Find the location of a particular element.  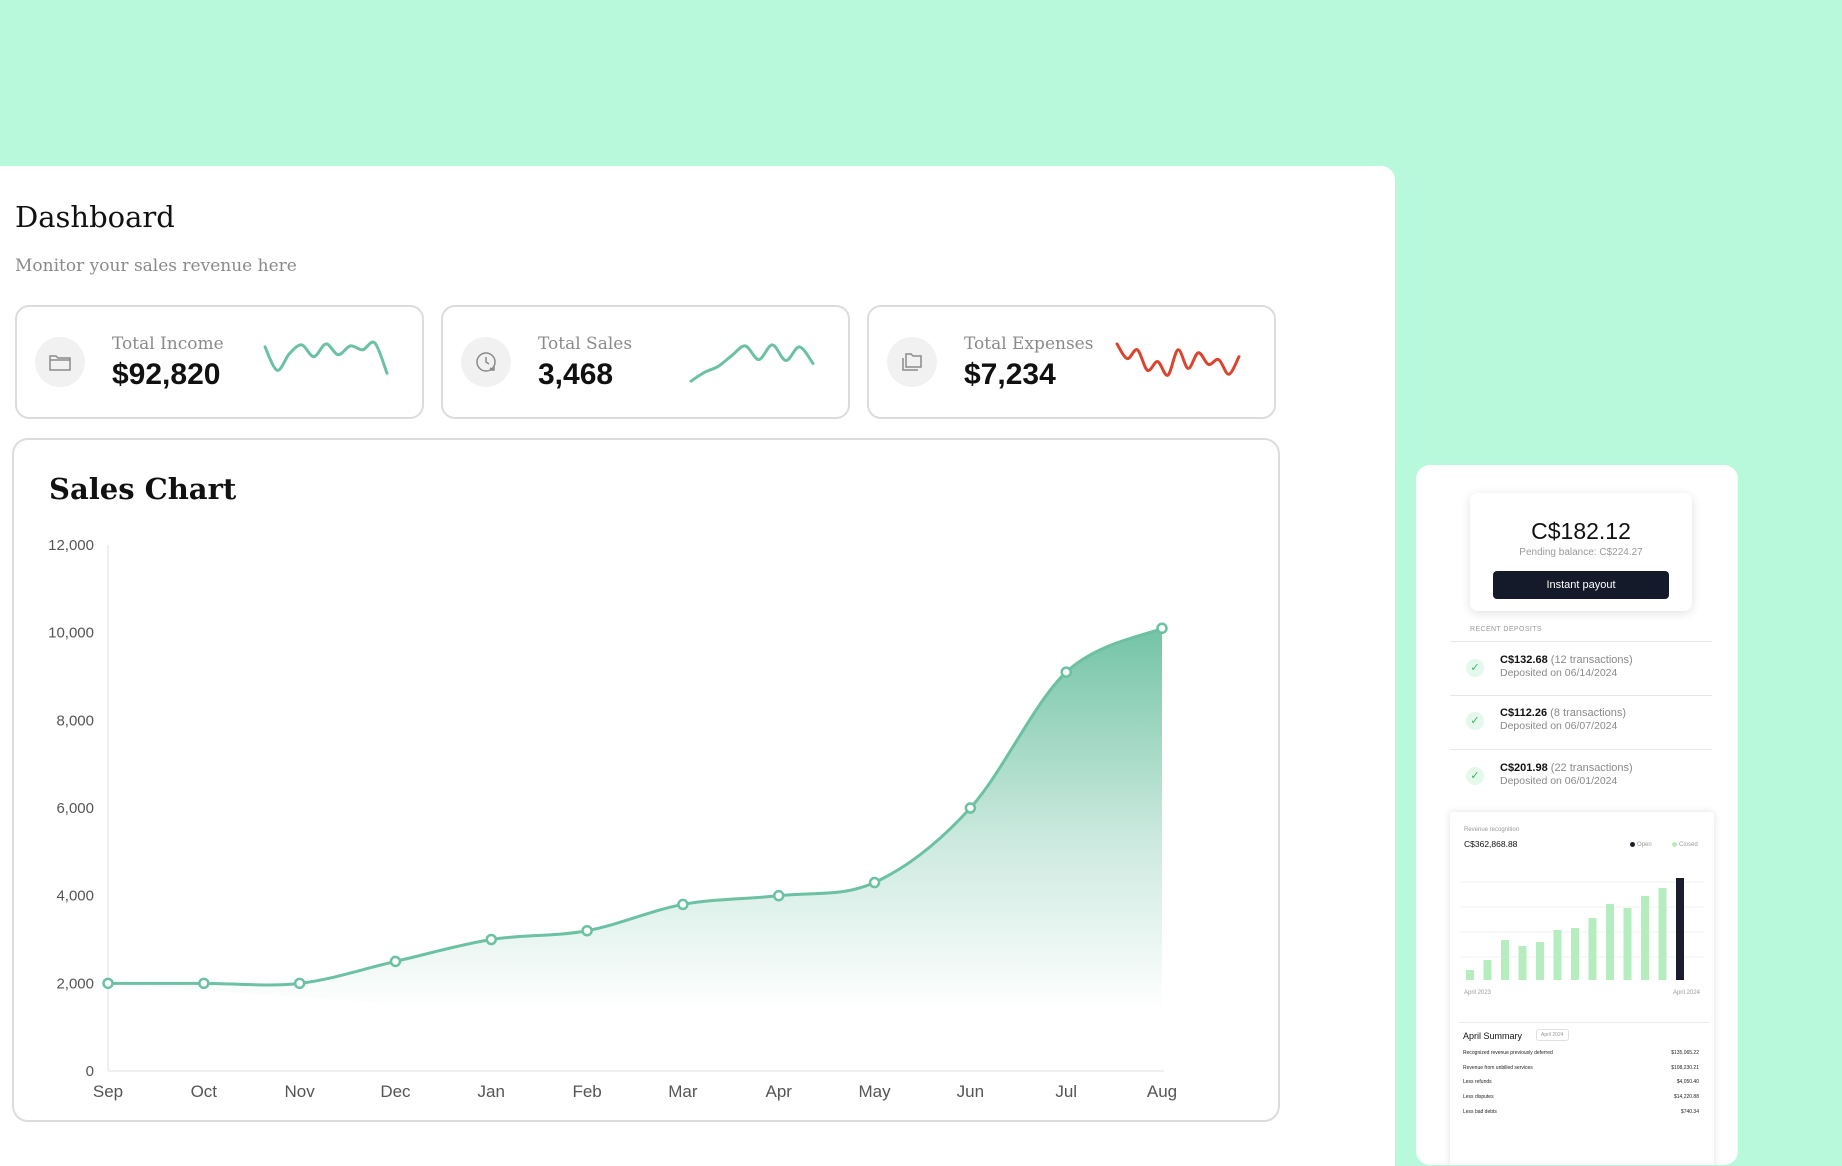

x-tick-label: Jan is located at coordinates (491, 1091).